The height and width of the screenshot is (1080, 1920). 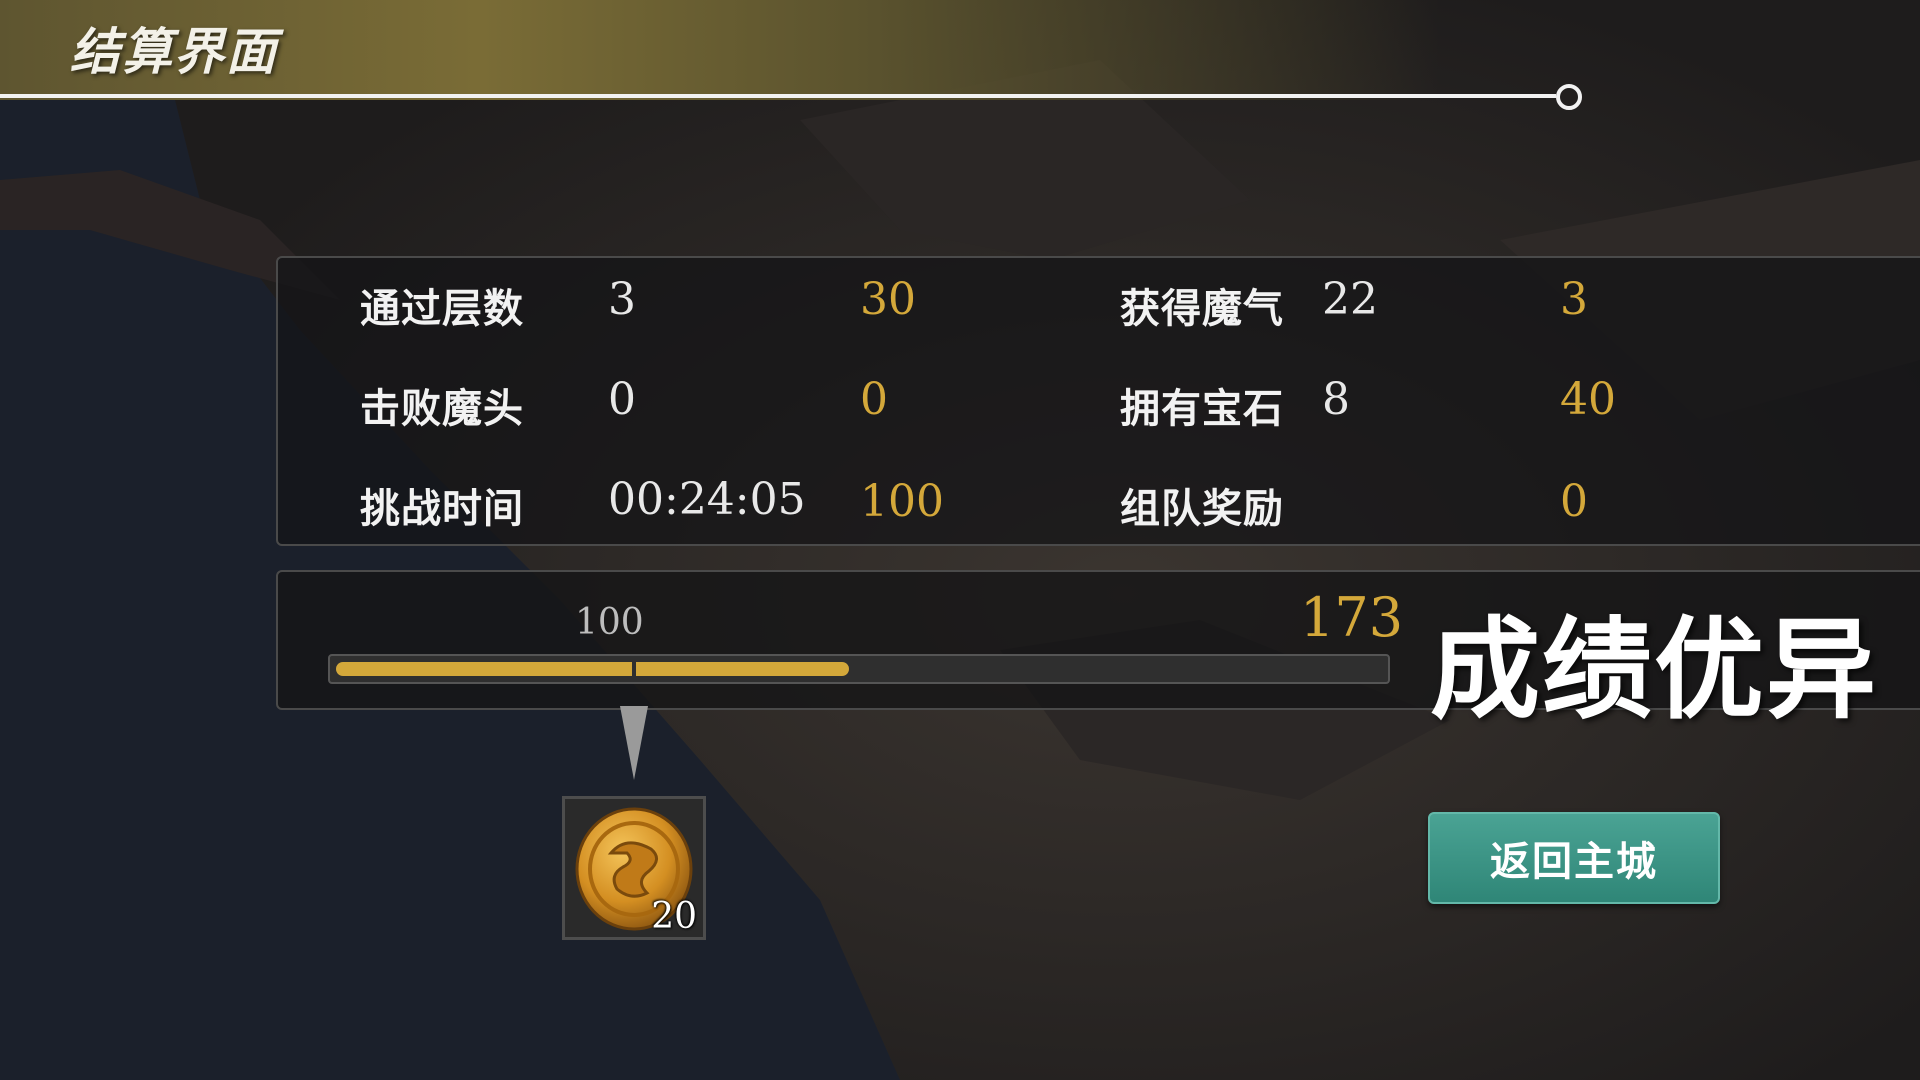 I want to click on total-score: 173, so click(x=1352, y=617).